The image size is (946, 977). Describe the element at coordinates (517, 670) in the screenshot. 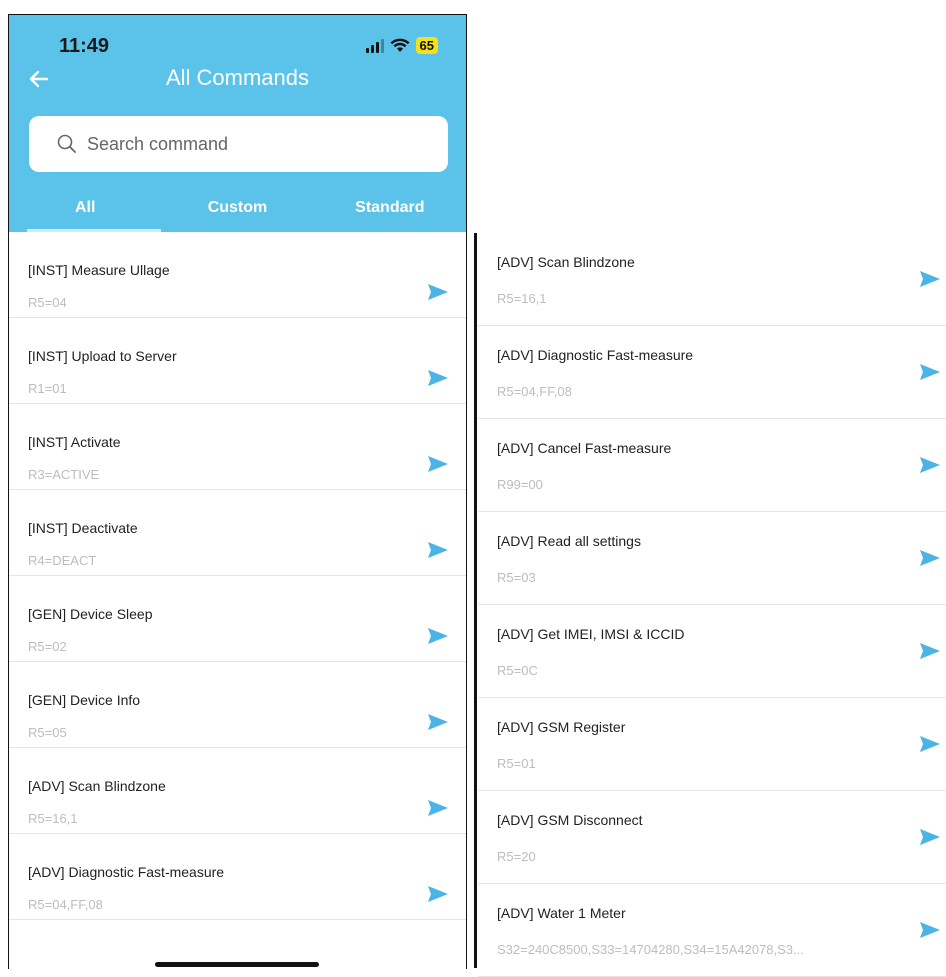

I see `command-code: R5=0C` at that location.